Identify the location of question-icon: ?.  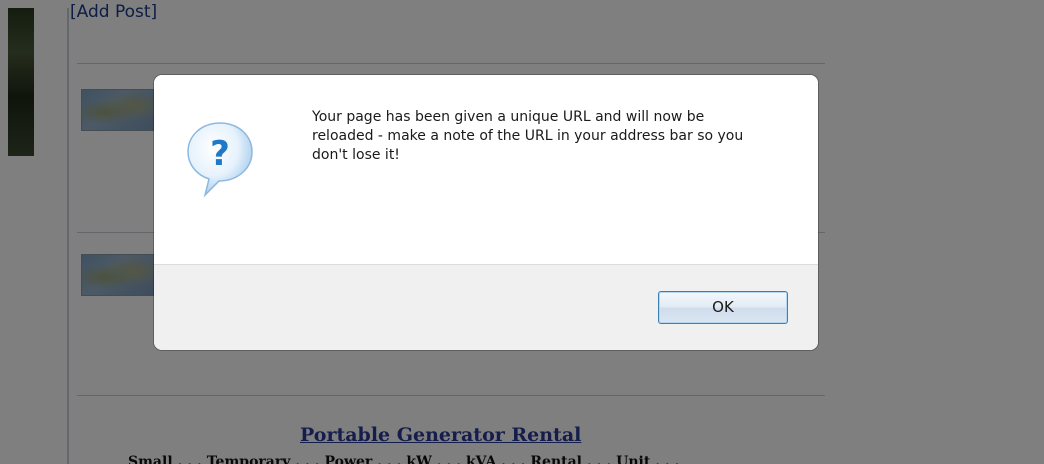
(220, 159).